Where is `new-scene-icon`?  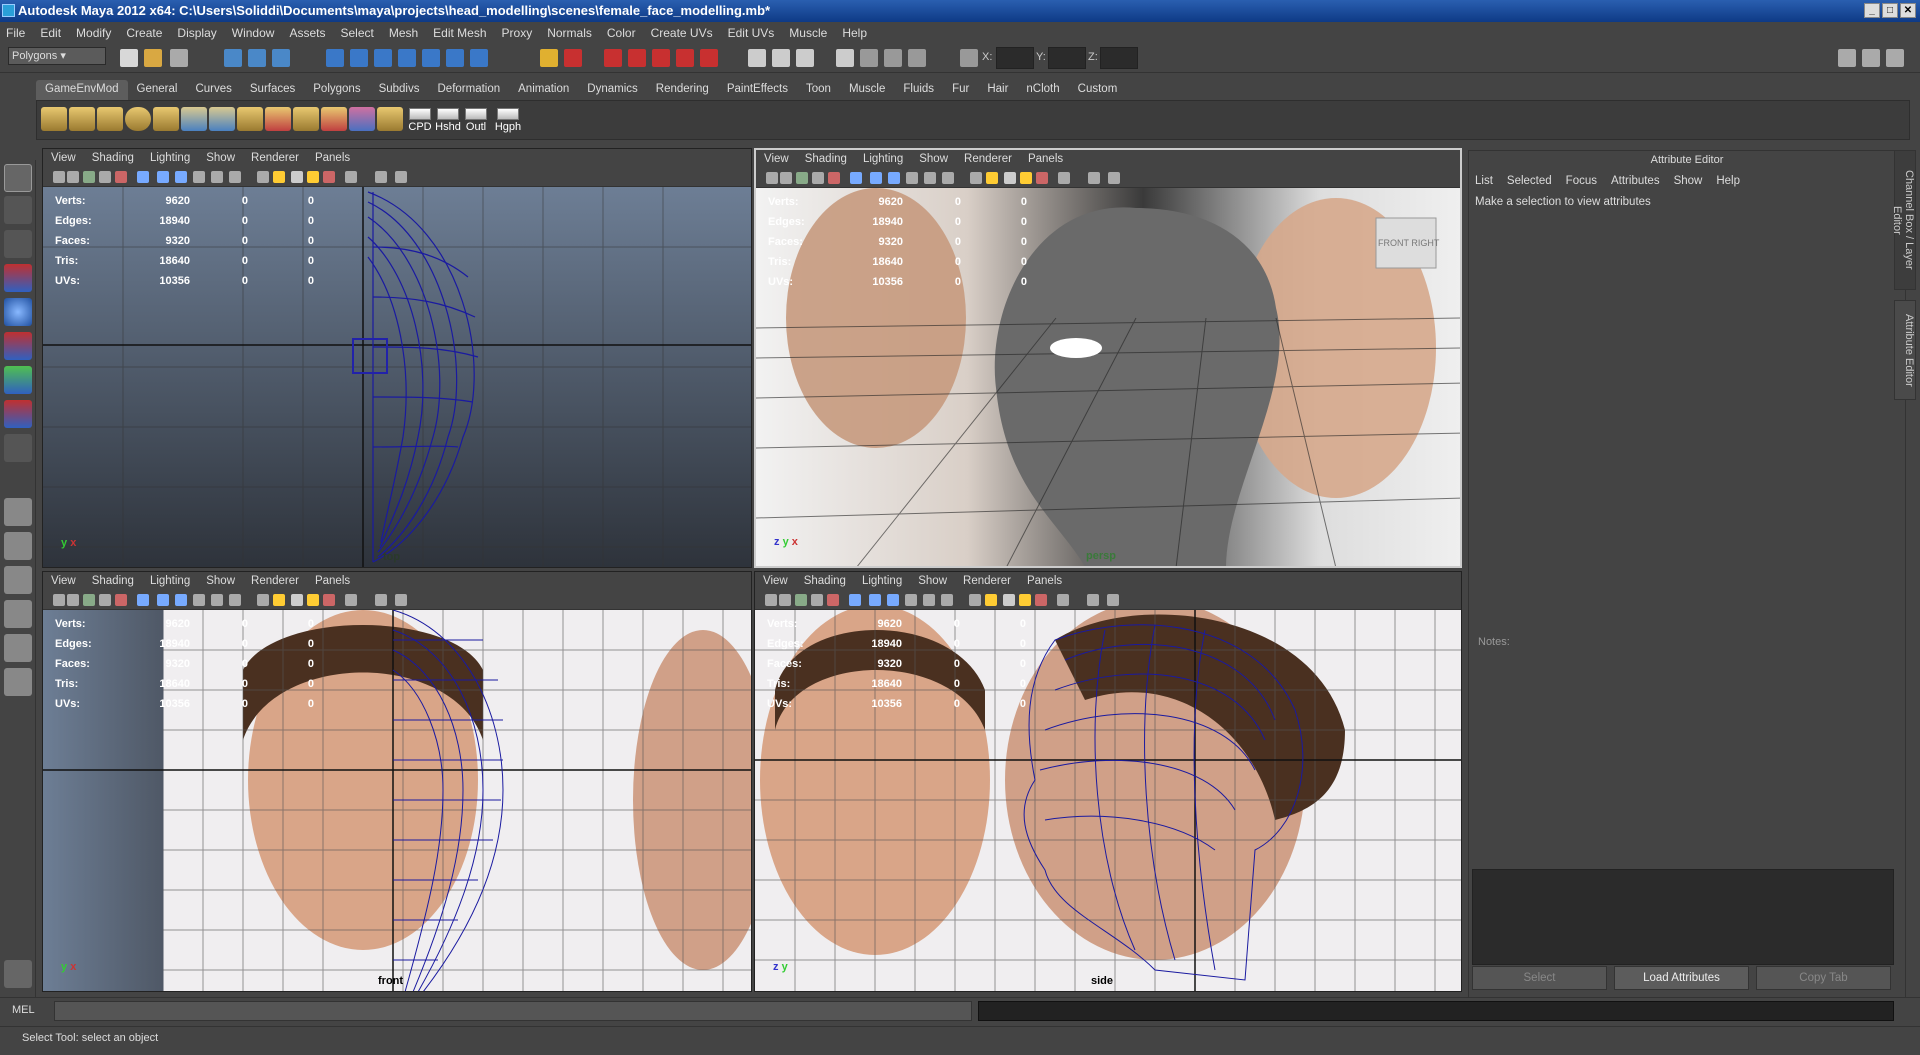 new-scene-icon is located at coordinates (129, 58).